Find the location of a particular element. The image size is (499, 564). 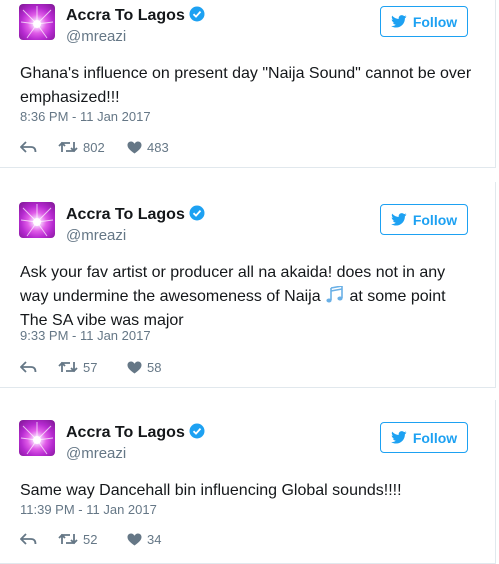

like-button: 58 is located at coordinates (157, 367).